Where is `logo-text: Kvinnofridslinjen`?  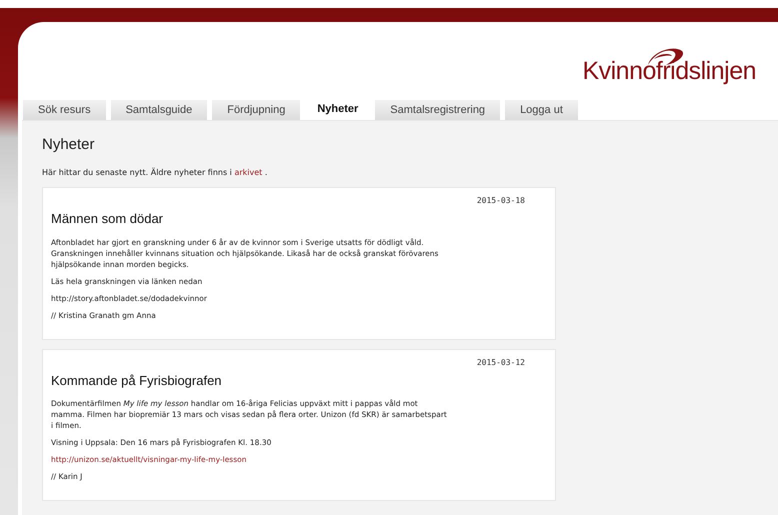
logo-text: Kvinnofridslinjen is located at coordinates (669, 71).